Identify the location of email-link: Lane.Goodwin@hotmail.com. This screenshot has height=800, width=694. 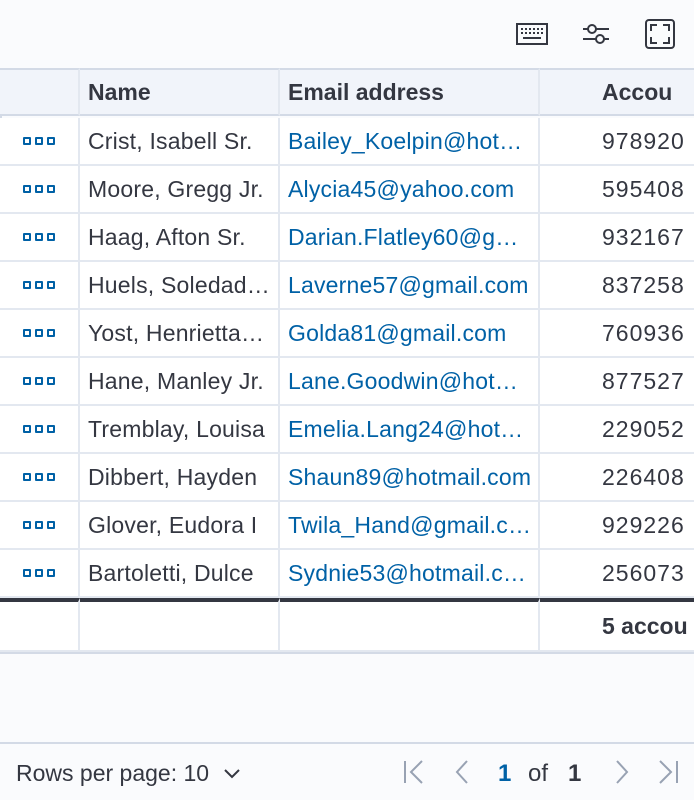
(410, 381).